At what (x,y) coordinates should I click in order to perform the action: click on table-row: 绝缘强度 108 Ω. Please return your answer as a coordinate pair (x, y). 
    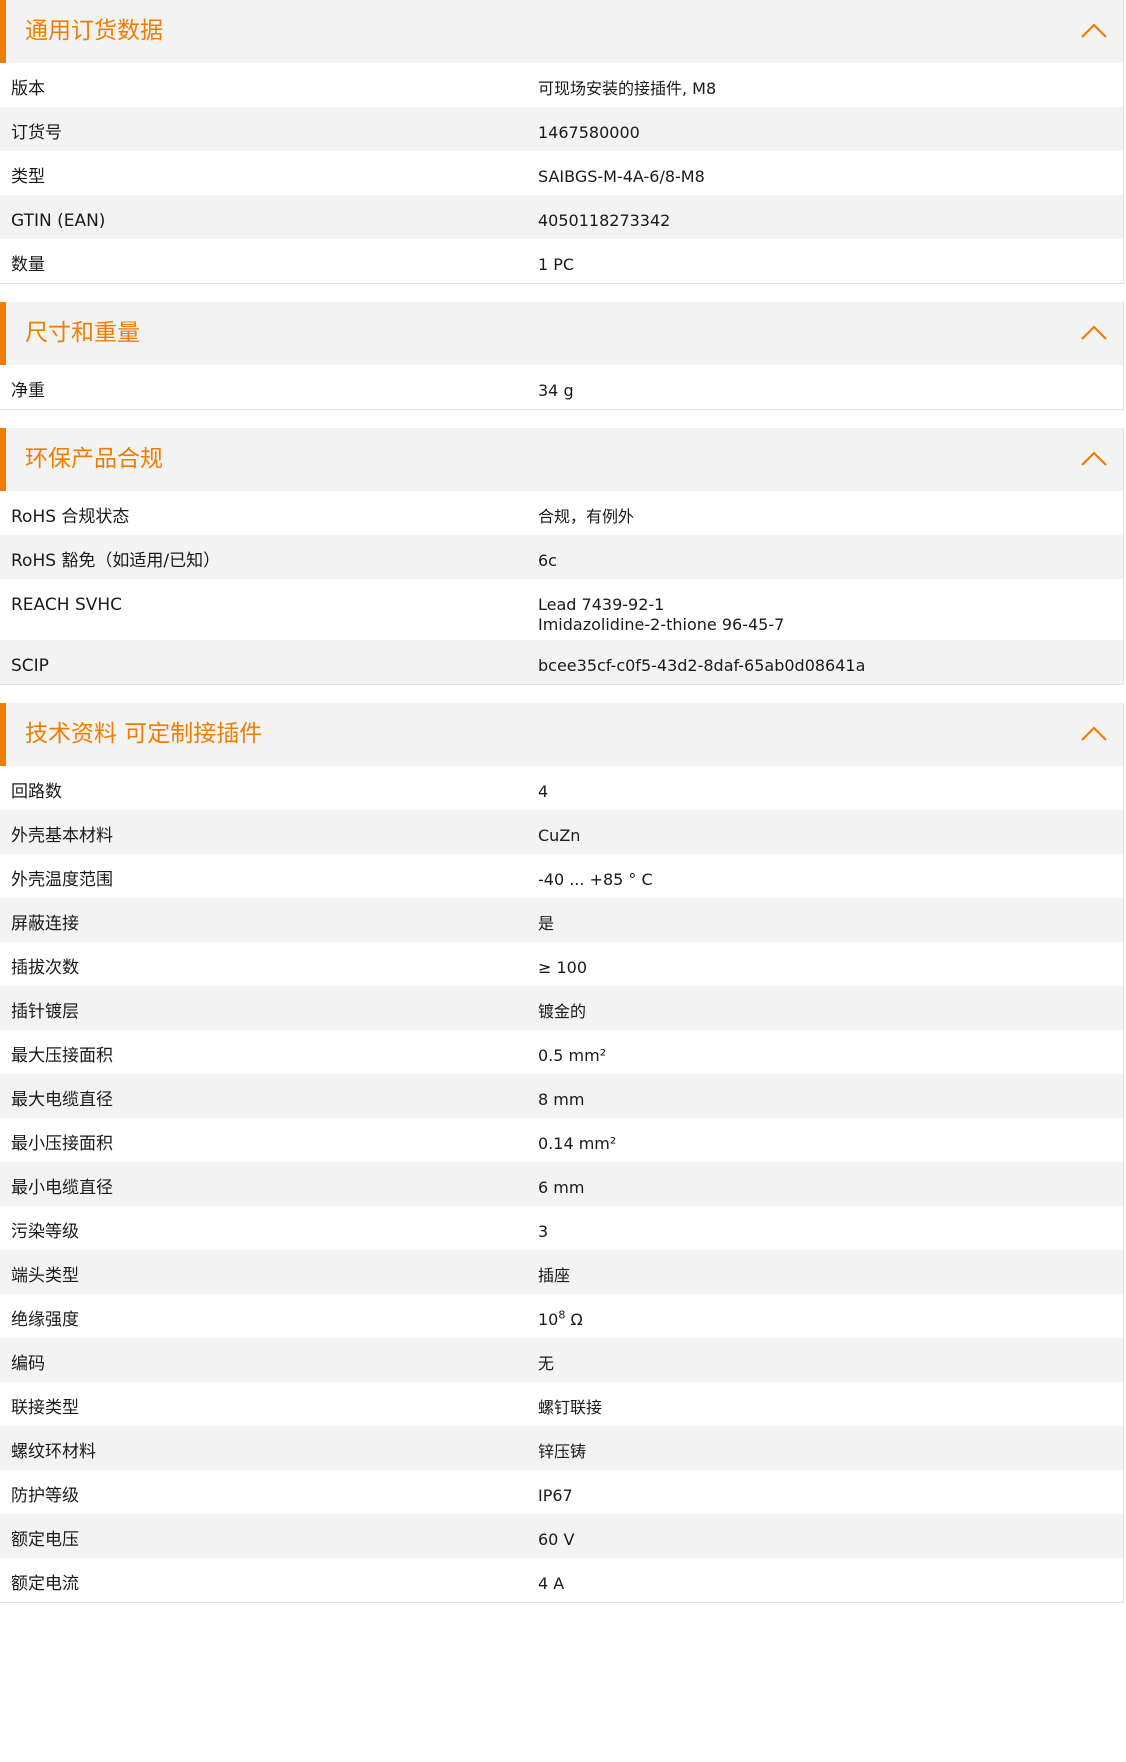
    Looking at the image, I should click on (561, 1316).